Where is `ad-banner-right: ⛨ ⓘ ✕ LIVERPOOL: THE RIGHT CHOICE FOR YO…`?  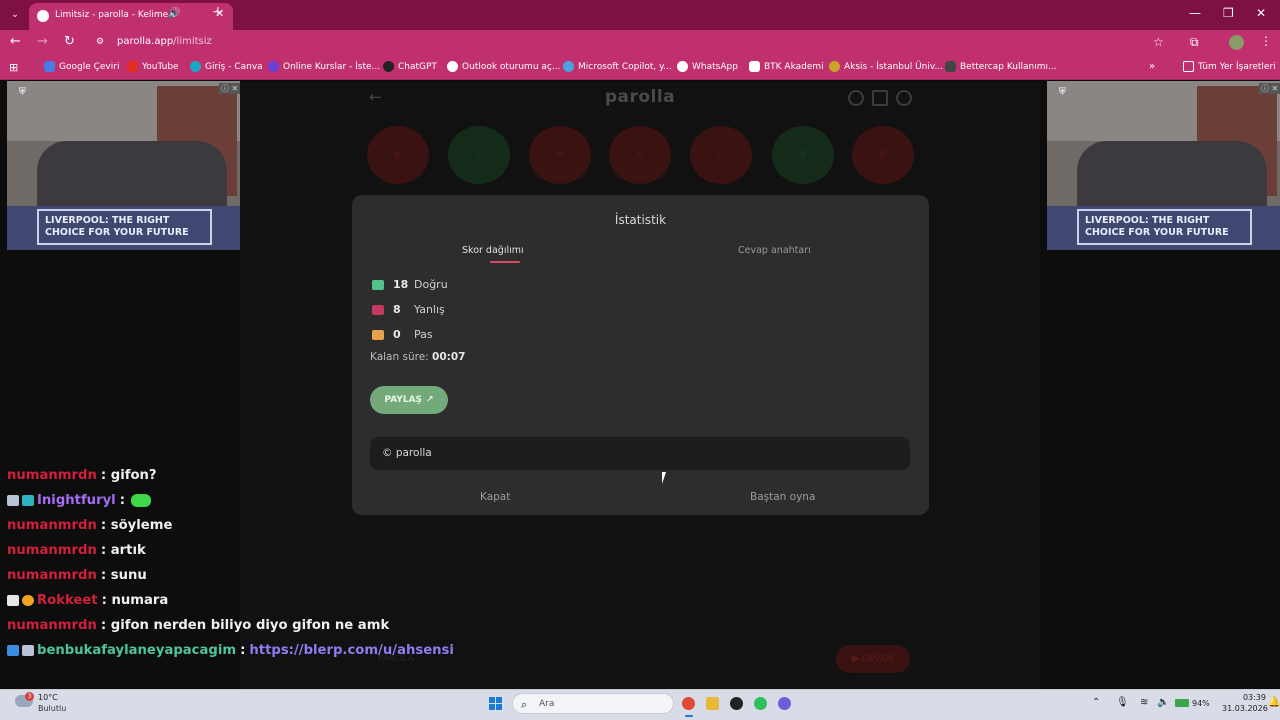
ad-banner-right: ⛨ ⓘ ✕ LIVERPOOL: THE RIGHT CHOICE FOR YO… is located at coordinates (1163, 165).